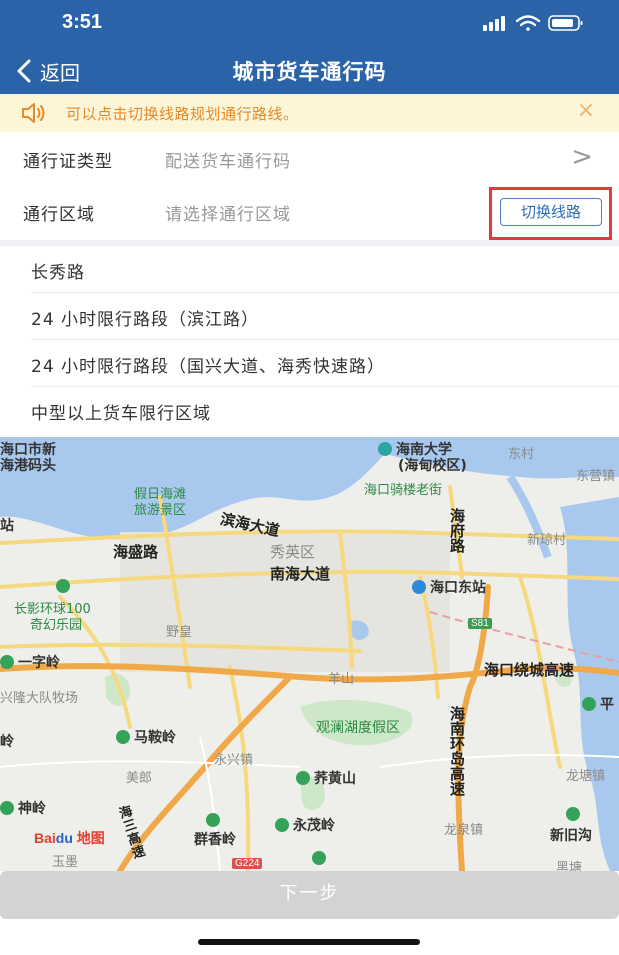 Image resolution: width=619 pixels, height=955 pixels. What do you see at coordinates (309, 159) in the screenshot?
I see `permit-type-row: 通行证类型 配送货车通行码 >` at bounding box center [309, 159].